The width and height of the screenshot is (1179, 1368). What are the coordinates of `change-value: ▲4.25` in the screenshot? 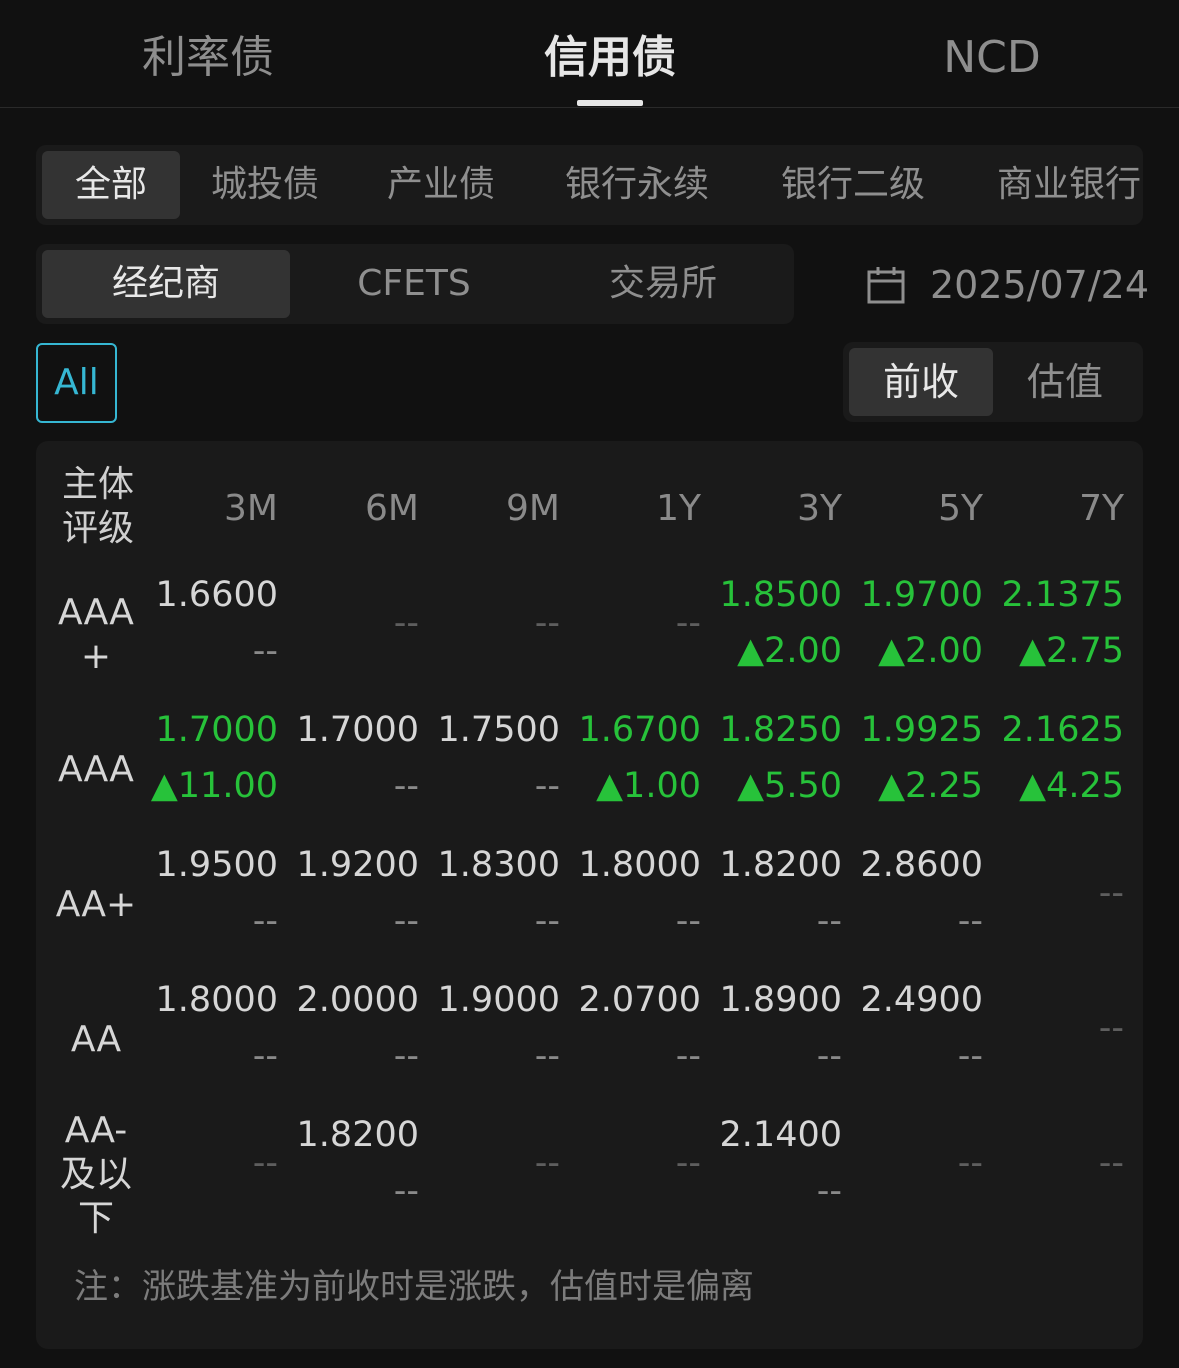 It's located at (1071, 786).